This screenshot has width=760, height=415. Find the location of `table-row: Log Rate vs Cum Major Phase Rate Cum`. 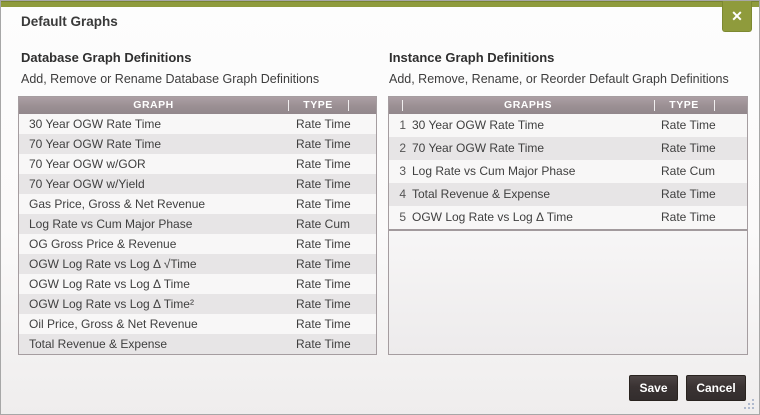

table-row: Log Rate vs Cum Major Phase Rate Cum is located at coordinates (197, 224).